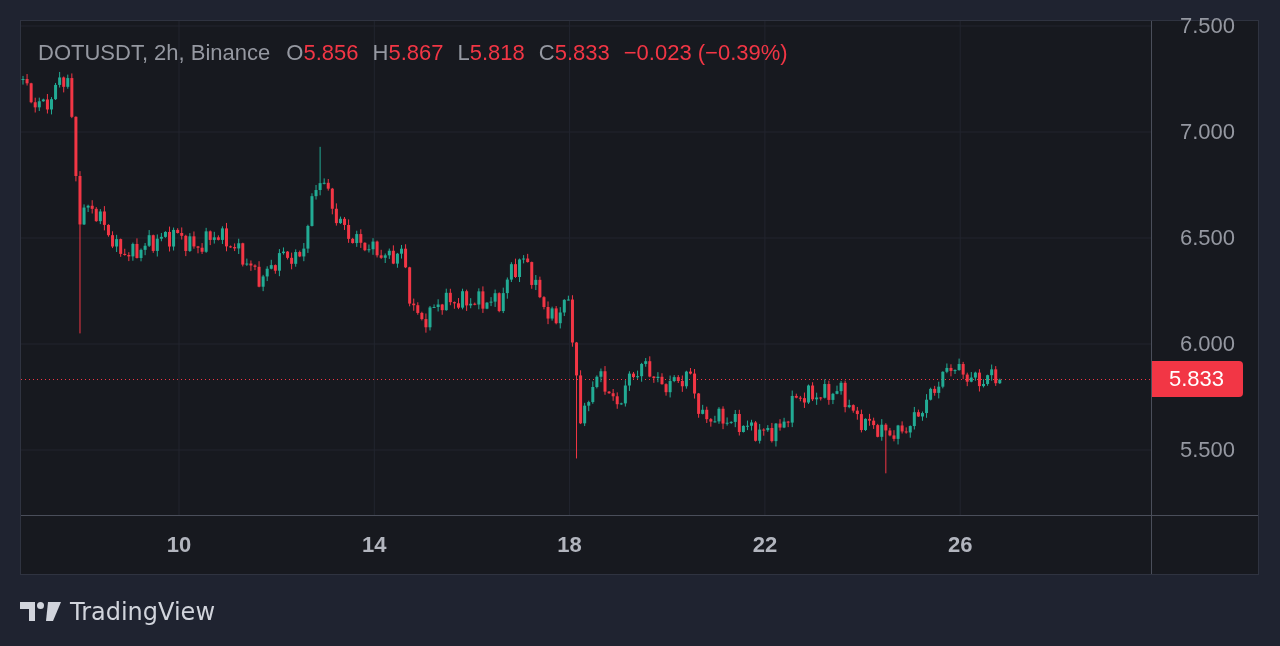 This screenshot has width=1280, height=646. What do you see at coordinates (41, 612) in the screenshot?
I see `logo-icon` at bounding box center [41, 612].